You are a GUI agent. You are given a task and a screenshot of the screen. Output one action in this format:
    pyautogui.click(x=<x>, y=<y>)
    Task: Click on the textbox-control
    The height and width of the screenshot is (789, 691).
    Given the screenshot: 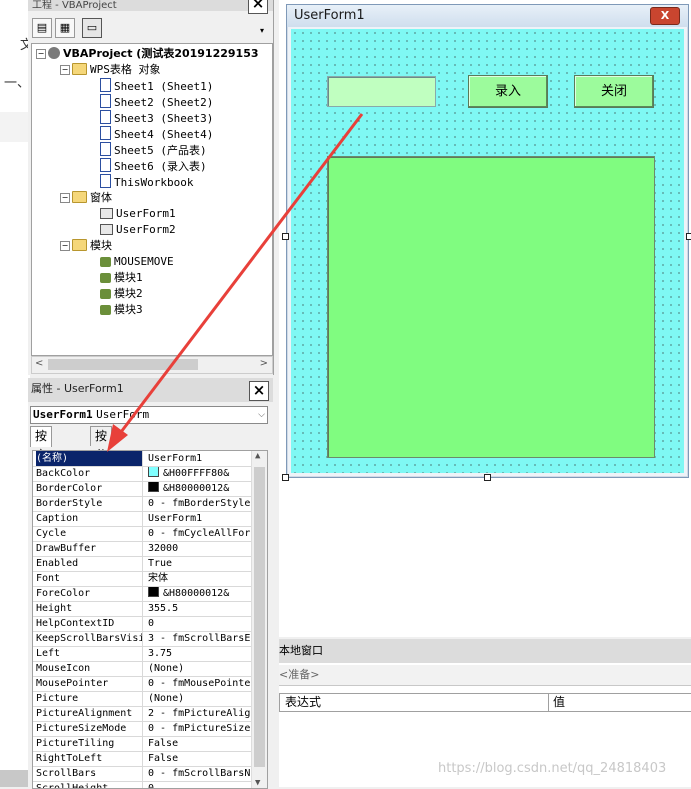 What is the action you would take?
    pyautogui.click(x=381, y=91)
    